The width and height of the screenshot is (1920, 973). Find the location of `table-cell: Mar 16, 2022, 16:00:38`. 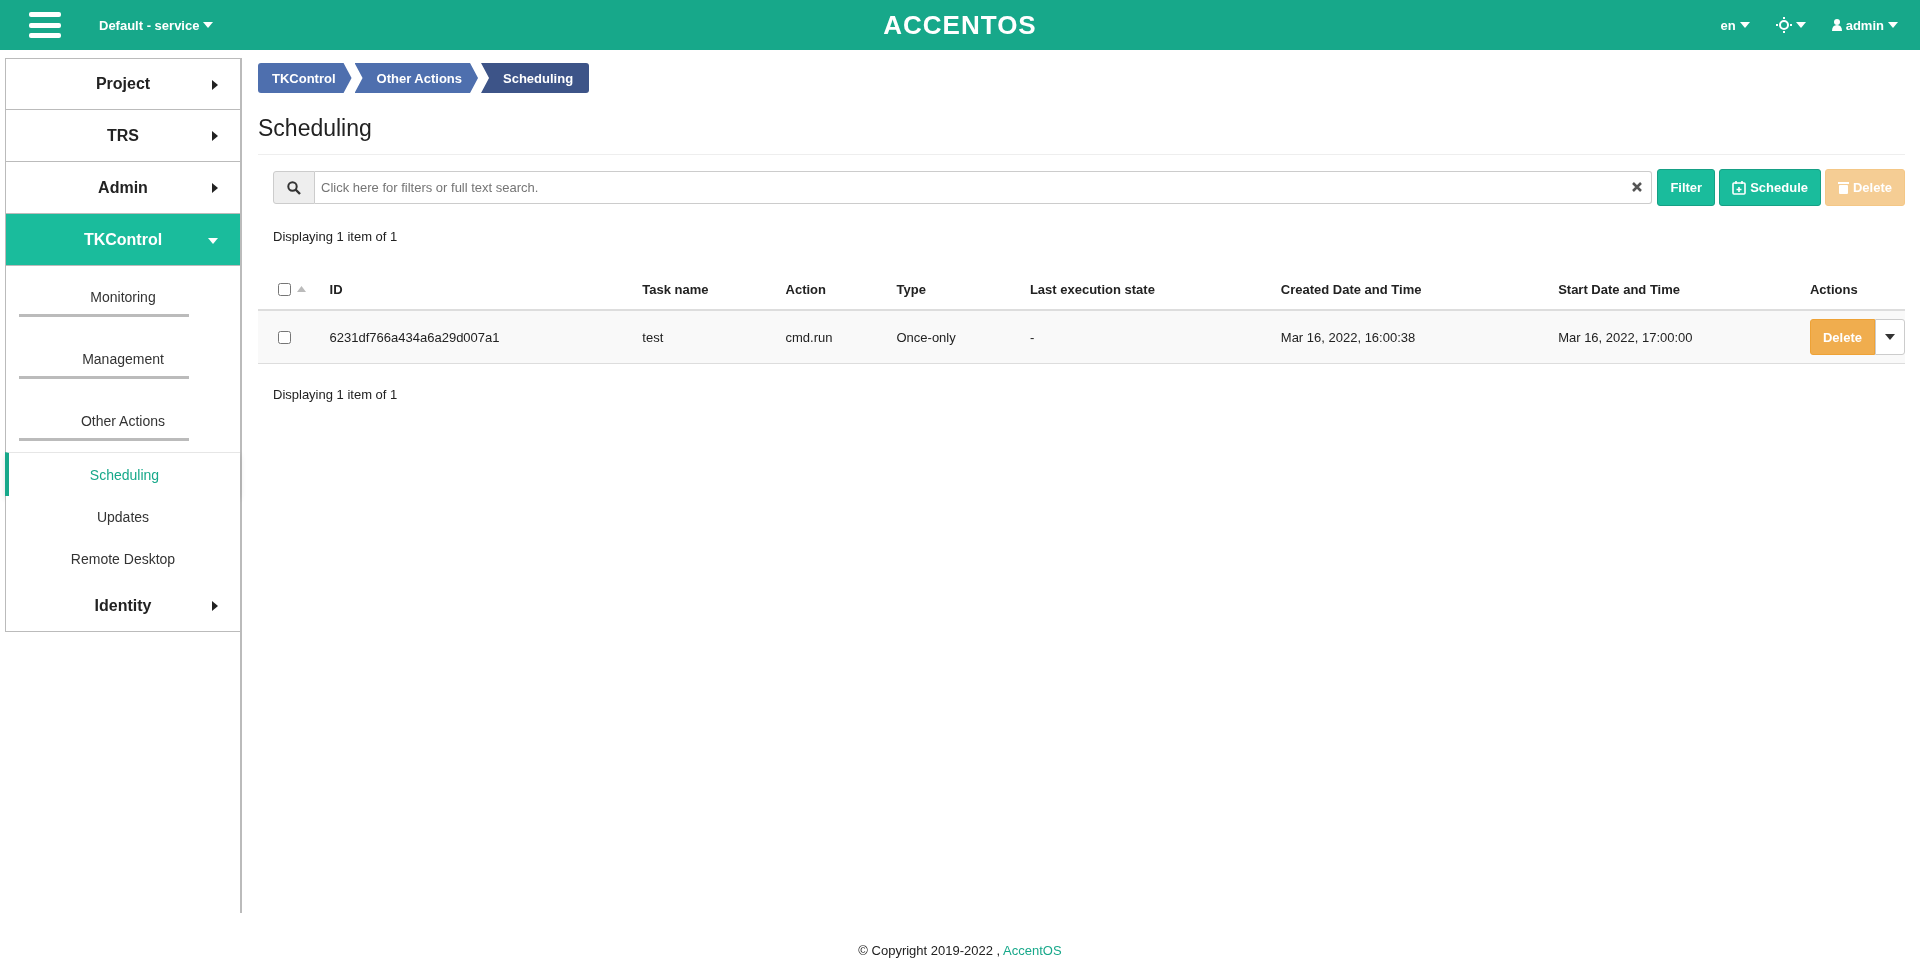

table-cell: Mar 16, 2022, 16:00:38 is located at coordinates (1348, 337).